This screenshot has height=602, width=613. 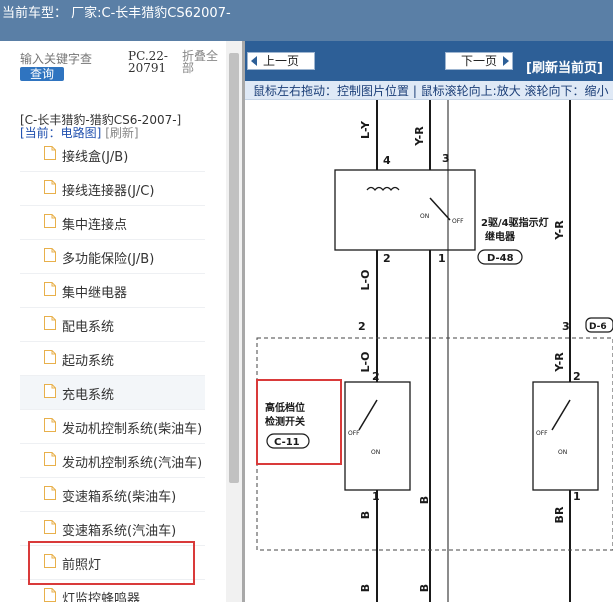 What do you see at coordinates (424, 216) in the screenshot?
I see `relay-state: ON` at bounding box center [424, 216].